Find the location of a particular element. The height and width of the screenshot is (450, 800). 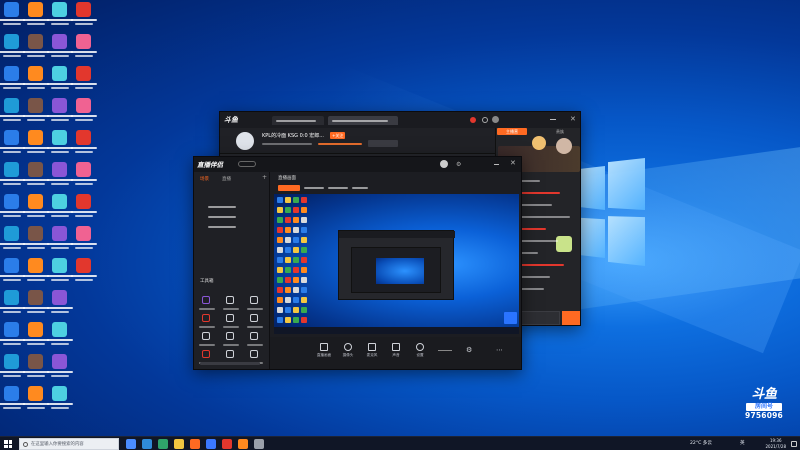

store-icon is located at coordinates (163, 444).